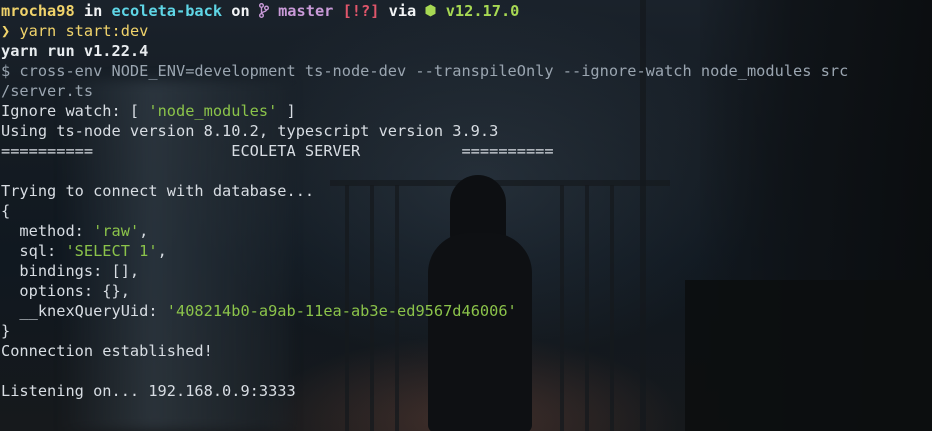 The height and width of the screenshot is (431, 932). I want to click on method-line: method: 'raw',, so click(466, 231).